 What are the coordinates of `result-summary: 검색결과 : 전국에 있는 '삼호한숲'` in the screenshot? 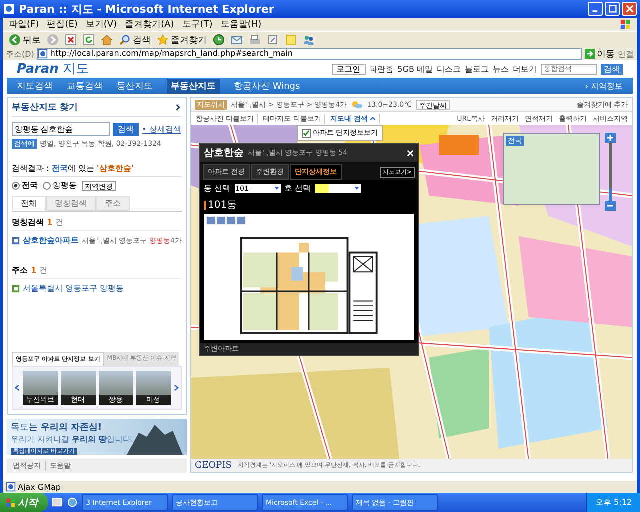 It's located at (97, 170).